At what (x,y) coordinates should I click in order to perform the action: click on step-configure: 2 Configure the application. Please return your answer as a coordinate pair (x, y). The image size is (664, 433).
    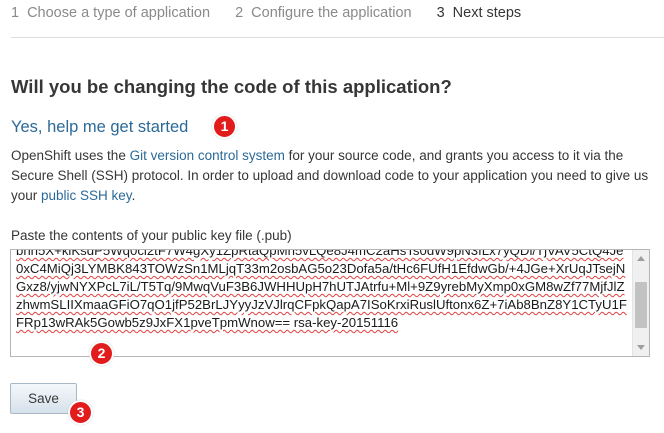
    Looking at the image, I should click on (323, 14).